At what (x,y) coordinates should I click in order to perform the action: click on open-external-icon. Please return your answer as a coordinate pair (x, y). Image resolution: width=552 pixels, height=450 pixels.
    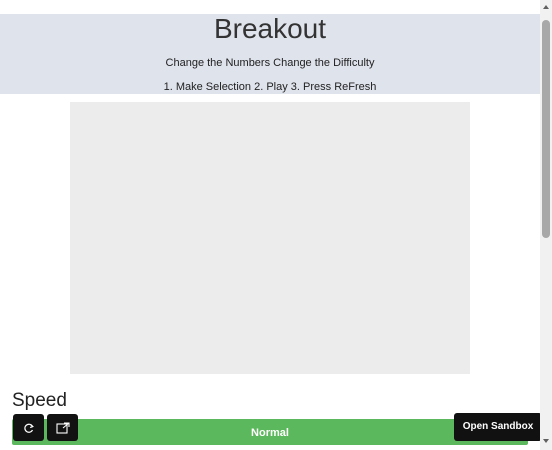
    Looking at the image, I should click on (62, 427).